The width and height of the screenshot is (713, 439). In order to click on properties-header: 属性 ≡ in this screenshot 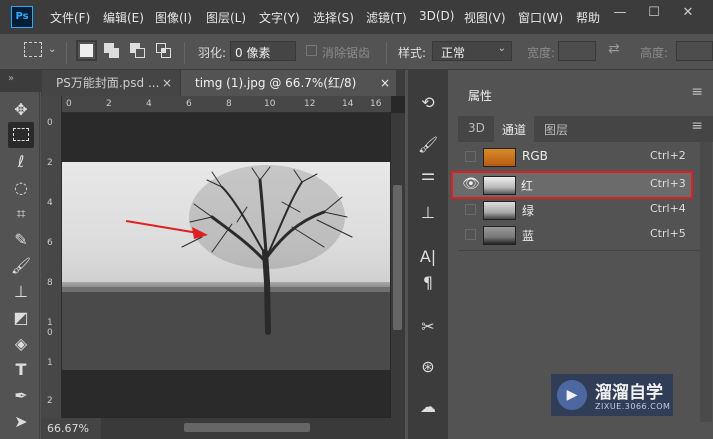, I will do `click(585, 95)`.